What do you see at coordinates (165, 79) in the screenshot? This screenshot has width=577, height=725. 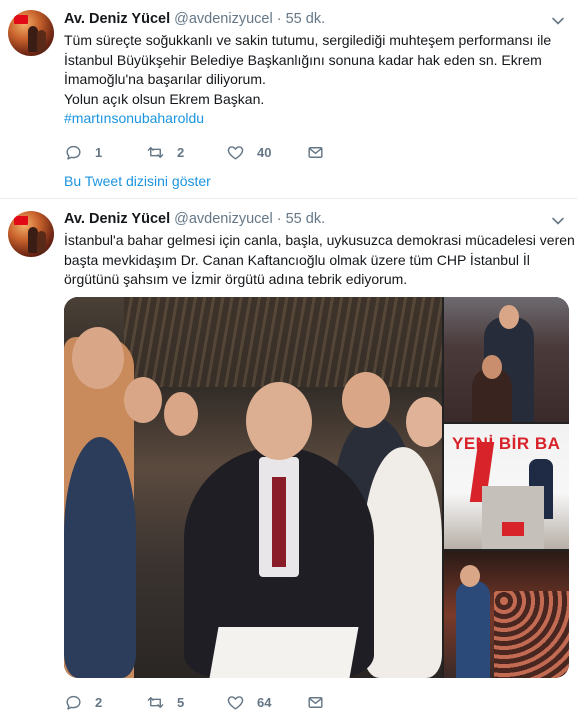 I see `tweet-text-line: İmamoğlu'na başarılar diliyorum.` at bounding box center [165, 79].